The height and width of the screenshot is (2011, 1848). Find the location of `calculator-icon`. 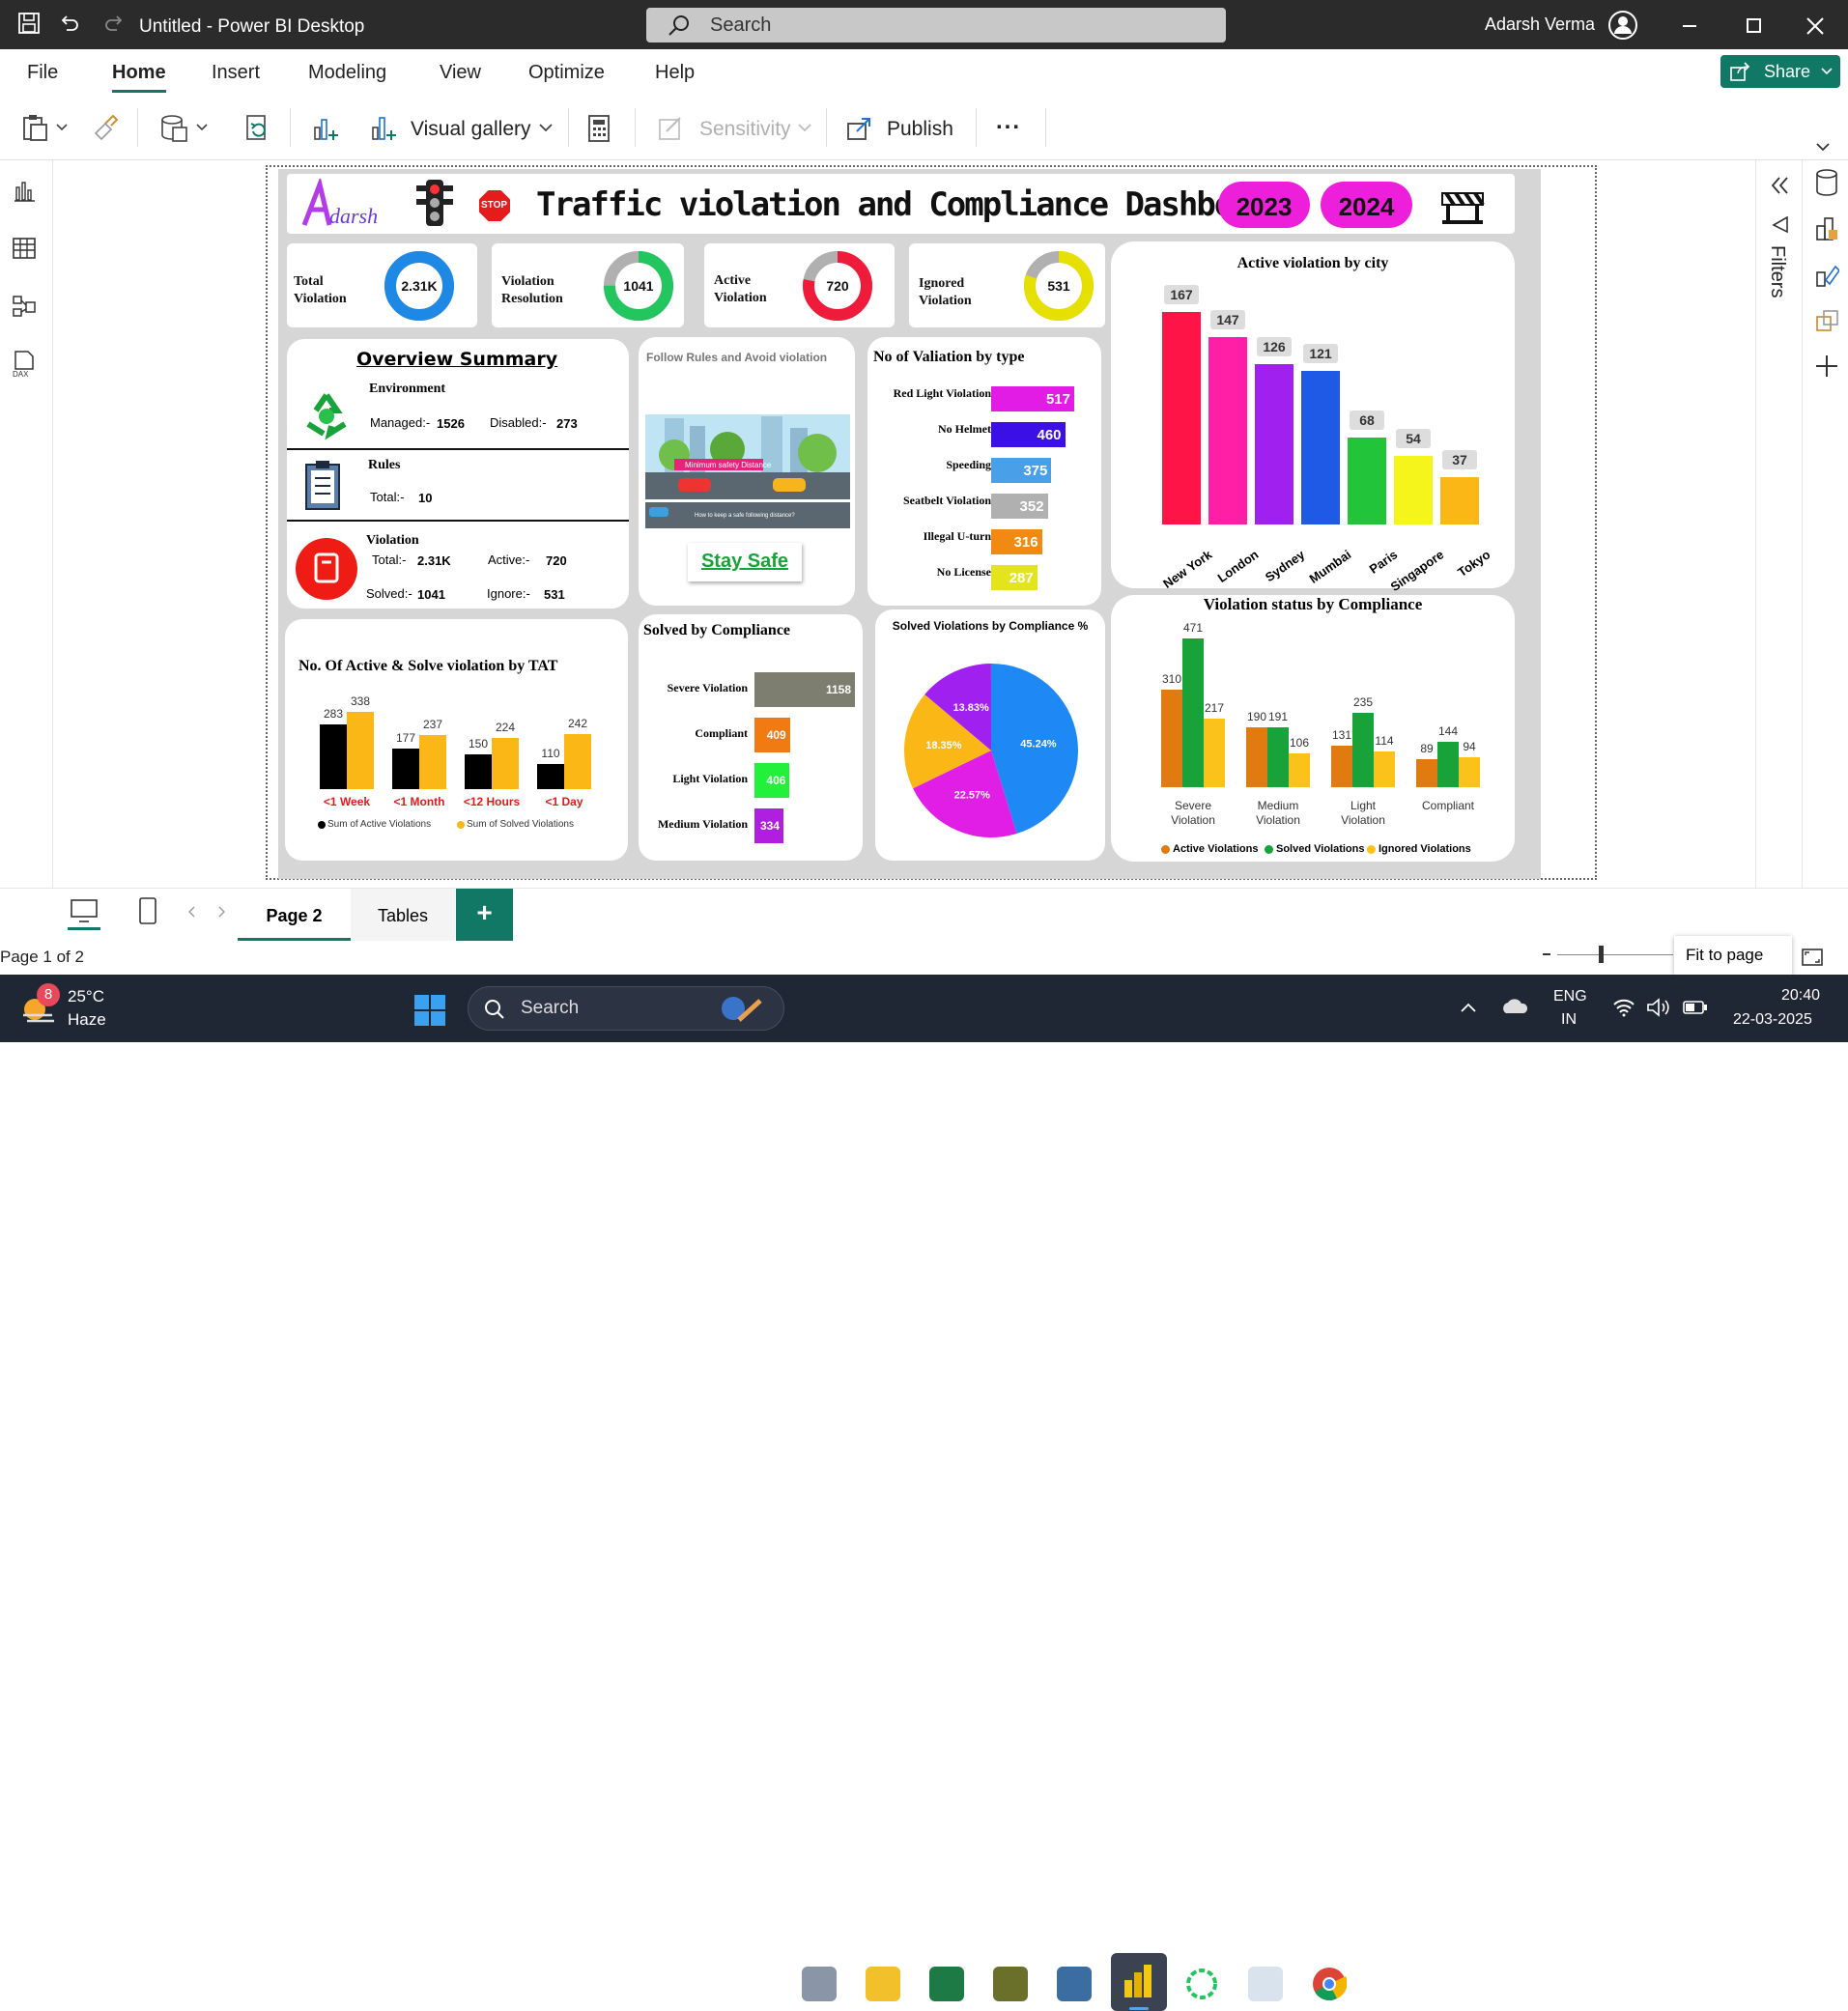

calculator-icon is located at coordinates (598, 129).